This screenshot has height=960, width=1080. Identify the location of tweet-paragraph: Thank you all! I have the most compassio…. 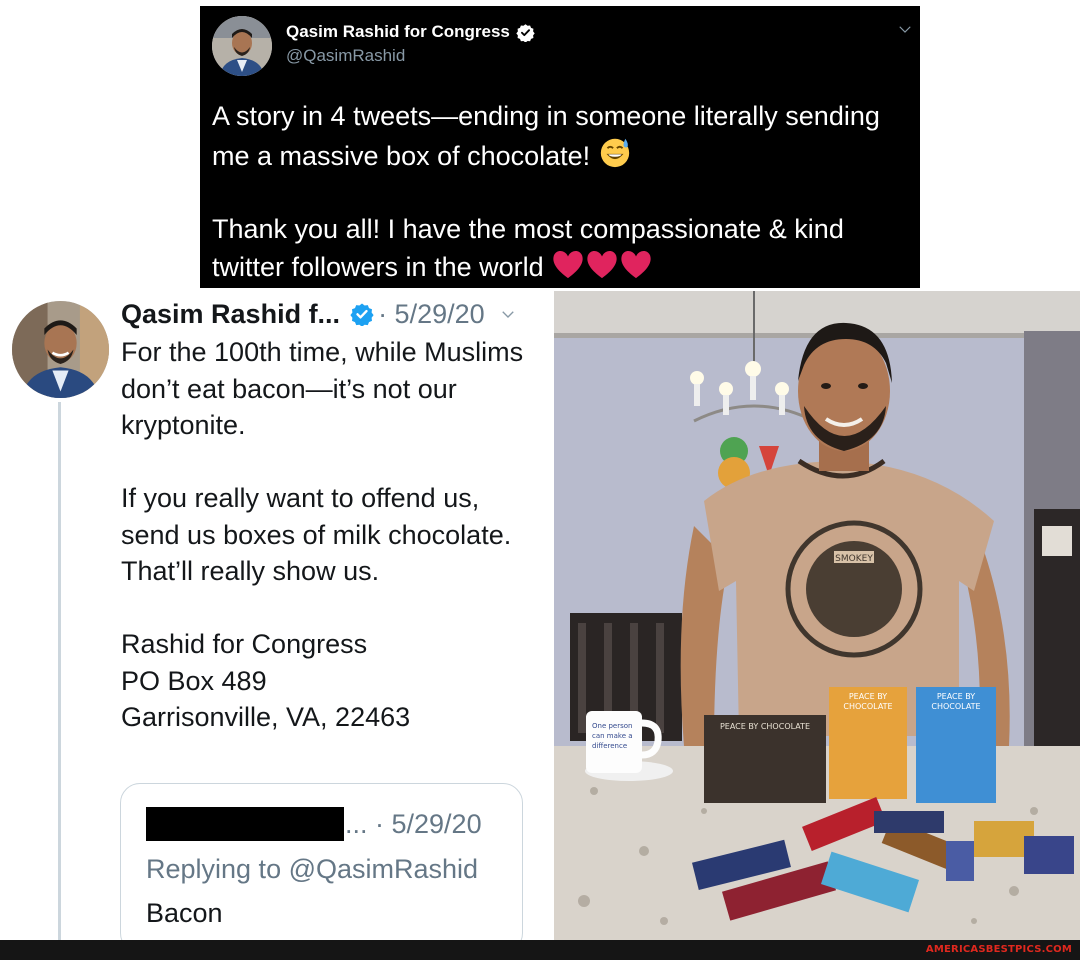
(562, 248).